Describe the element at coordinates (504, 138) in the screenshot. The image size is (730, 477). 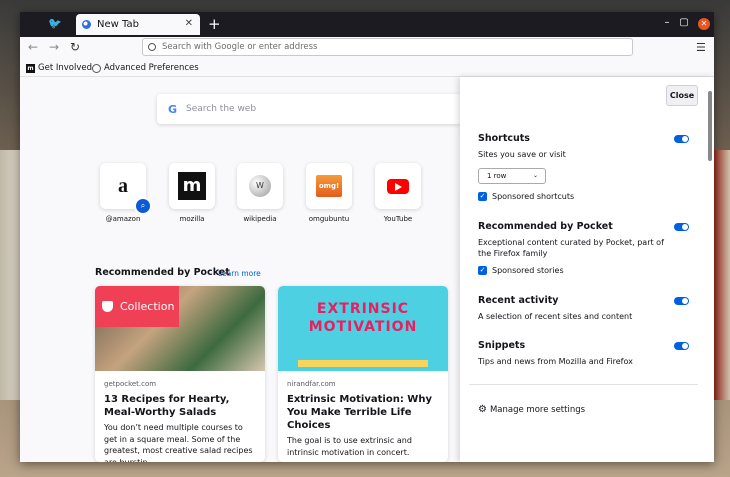
I see `shortcuts-title: Shortcuts` at that location.